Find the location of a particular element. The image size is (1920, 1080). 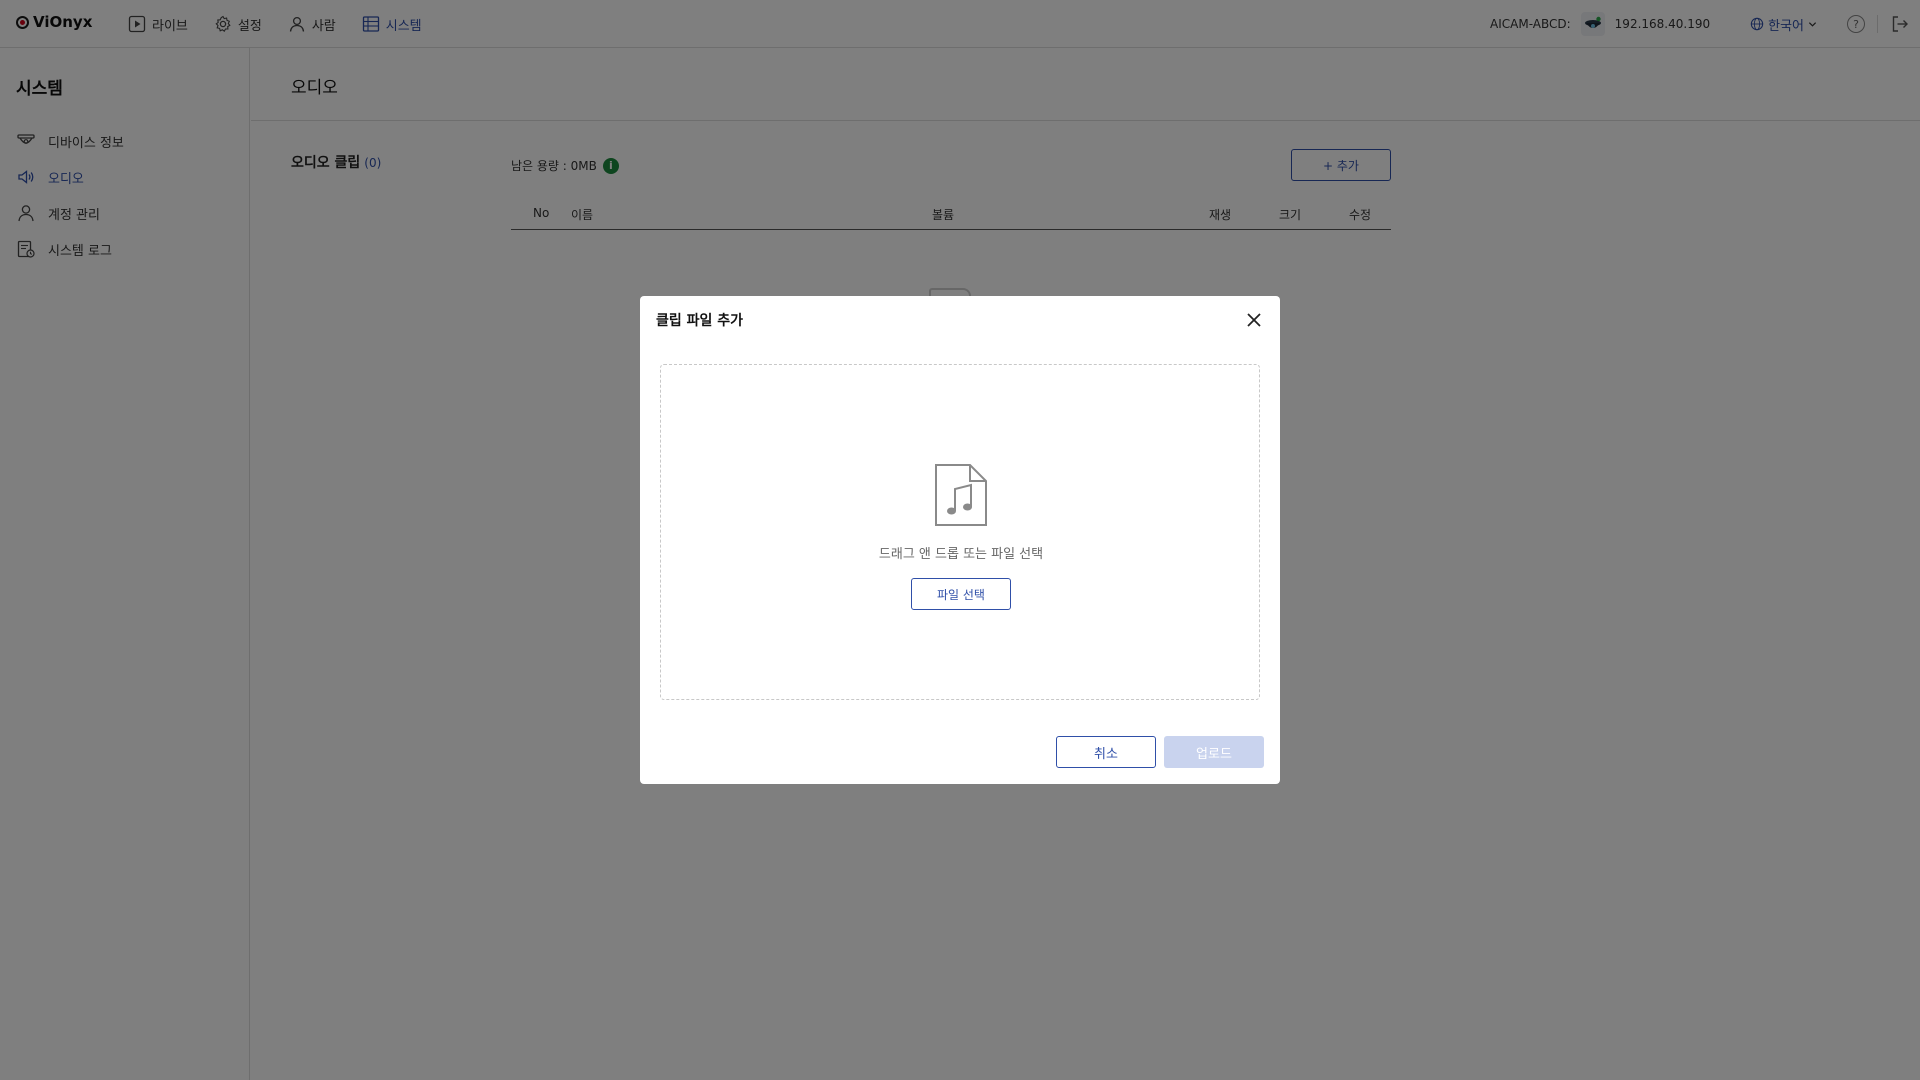

file-select-button: 파일 선택 is located at coordinates (961, 594).